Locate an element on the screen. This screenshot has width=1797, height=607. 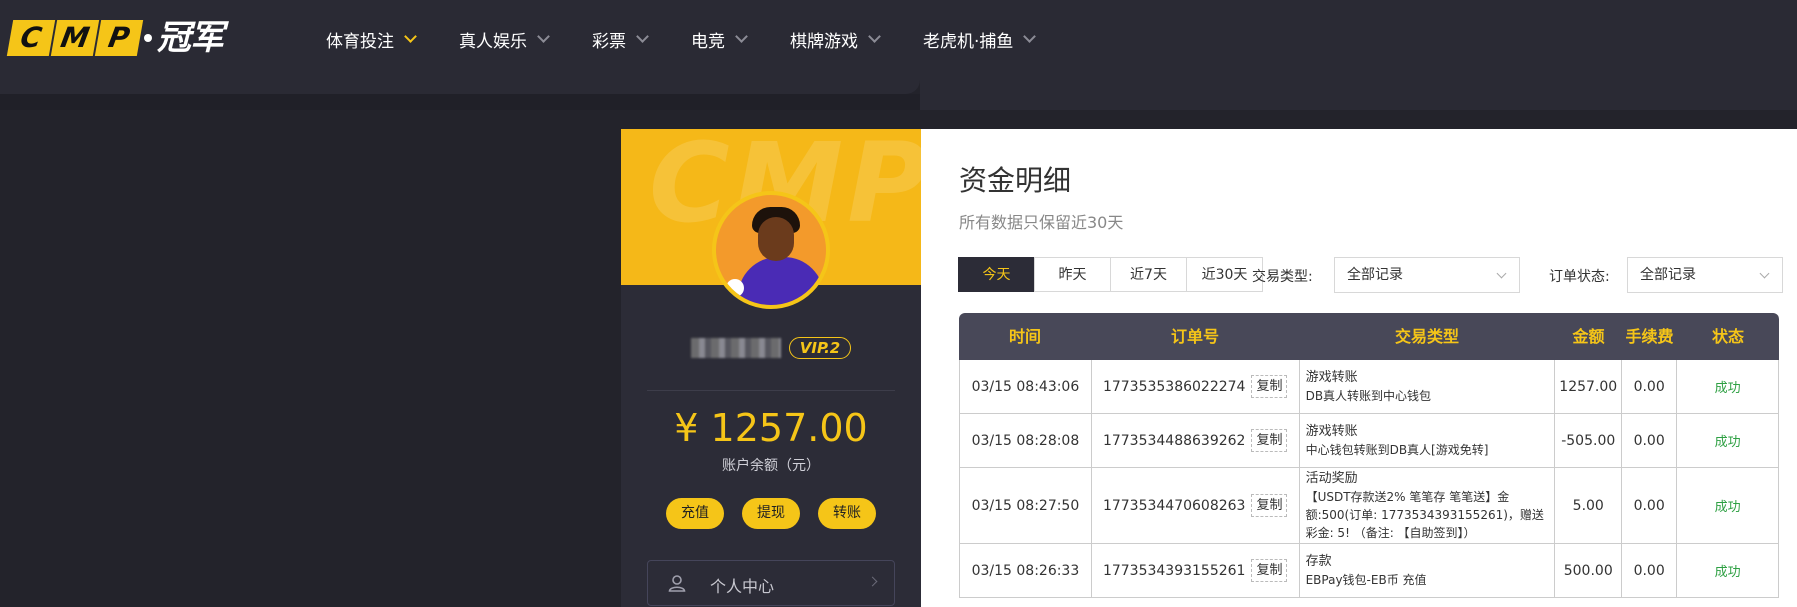
nav-item-slots-fishing: 老虎机·捕鱼 is located at coordinates (980, 39).